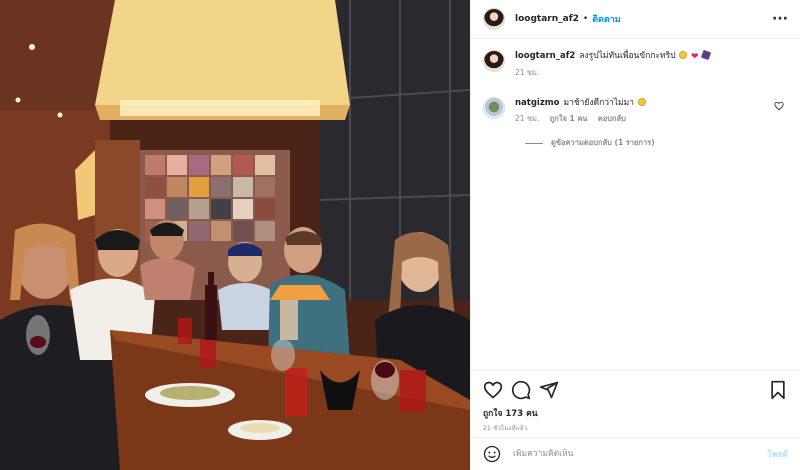 Image resolution: width=800 pixels, height=470 pixels. I want to click on author-avatar, so click(494, 19).